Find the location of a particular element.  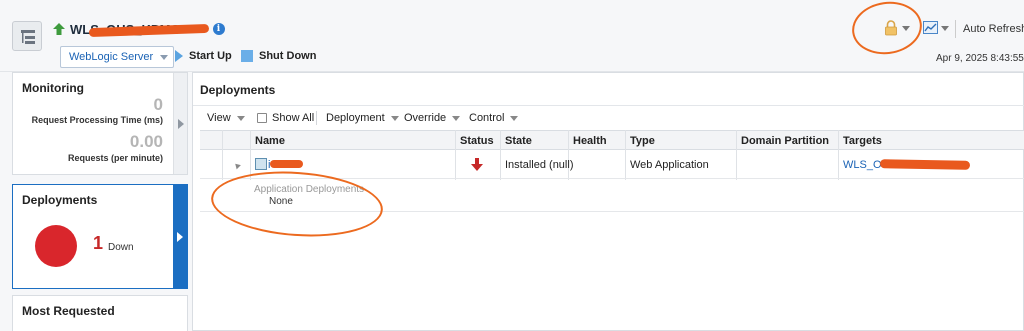

down-count: 1 is located at coordinates (98, 243).